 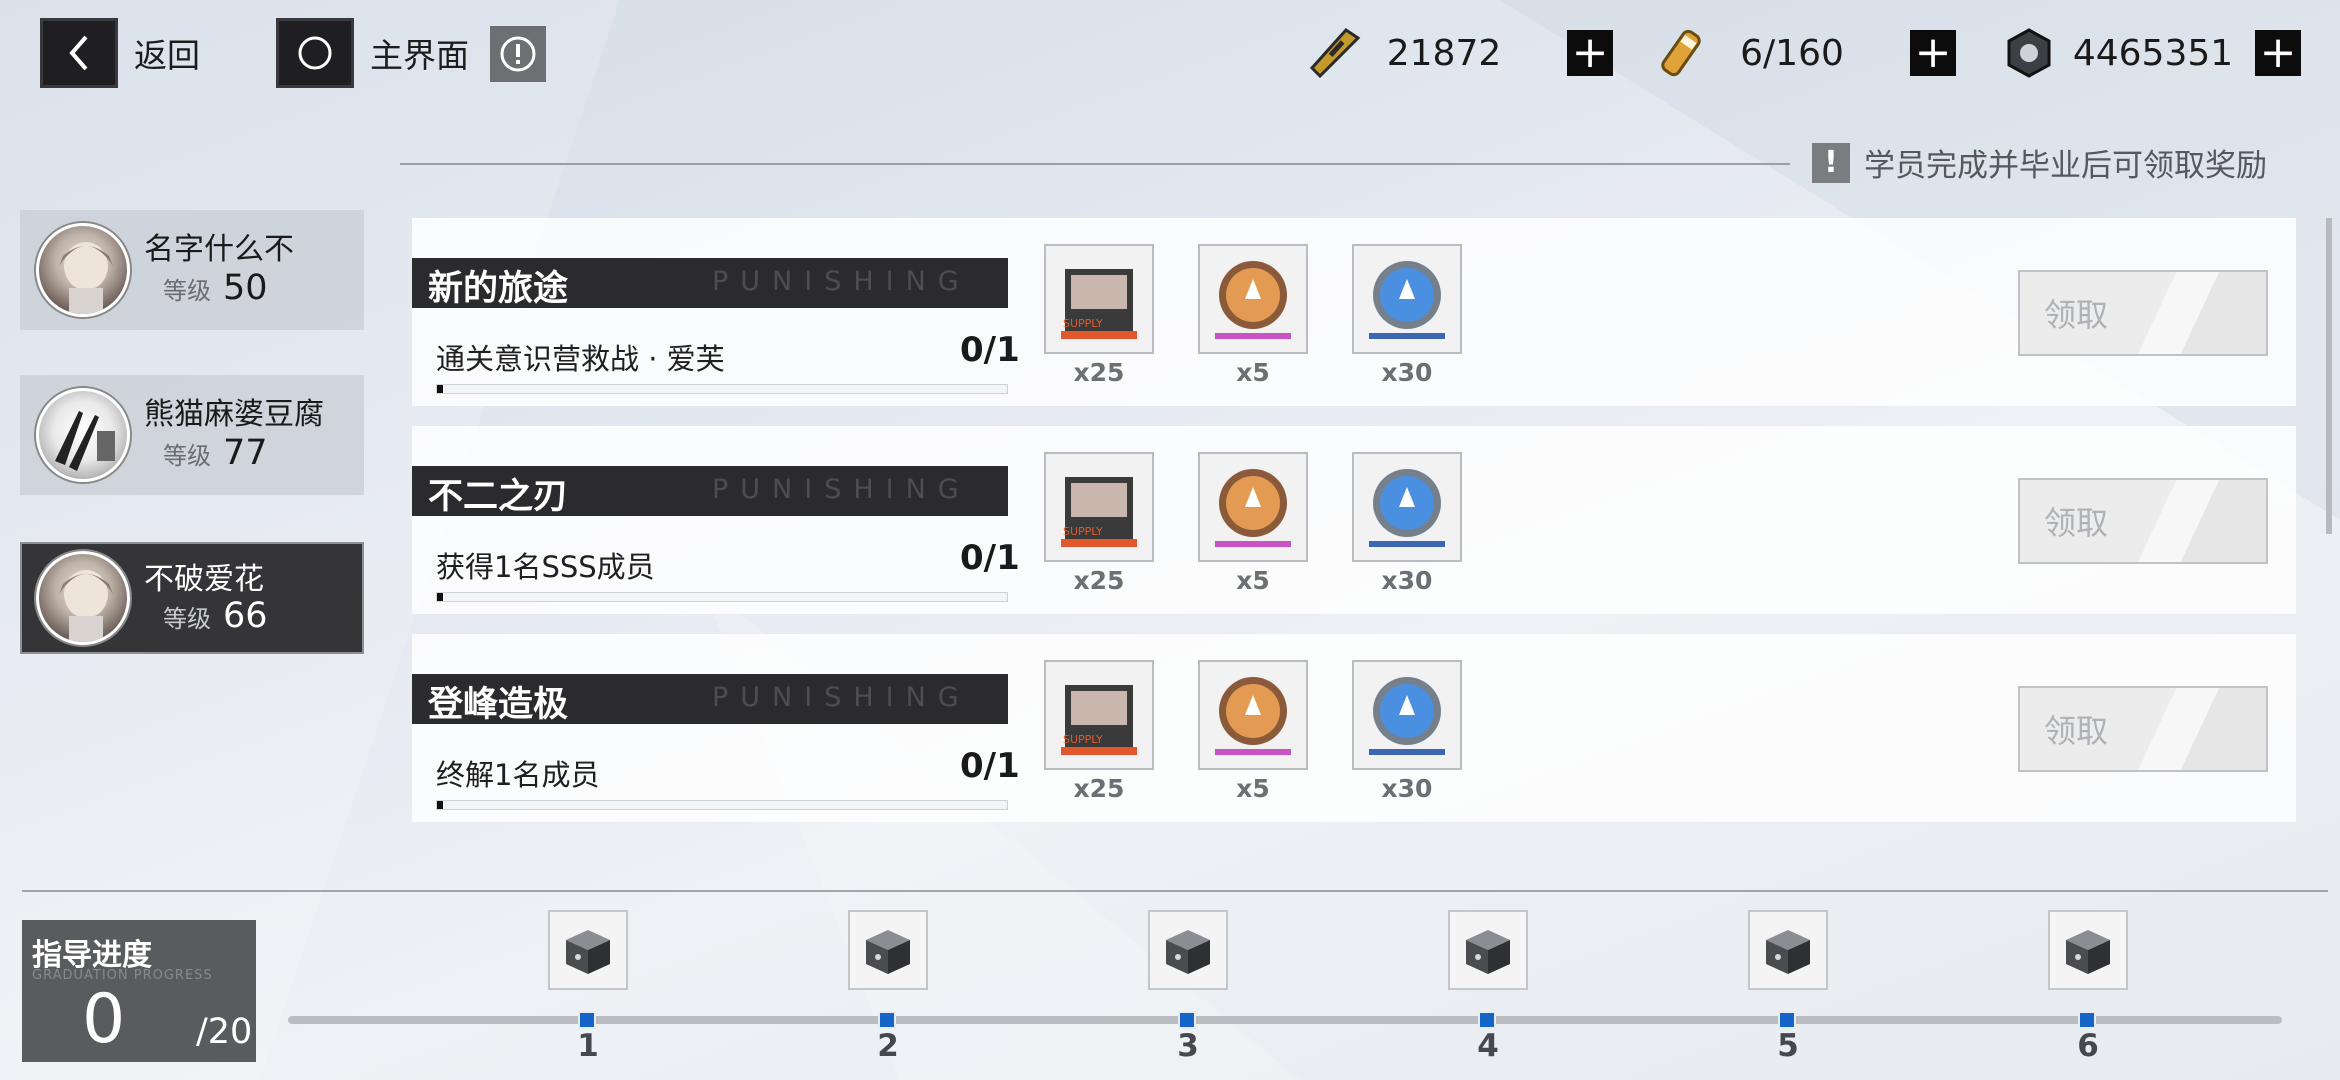 What do you see at coordinates (580, 359) in the screenshot?
I see `task-description: 通关意识营救战 · 爱芙` at bounding box center [580, 359].